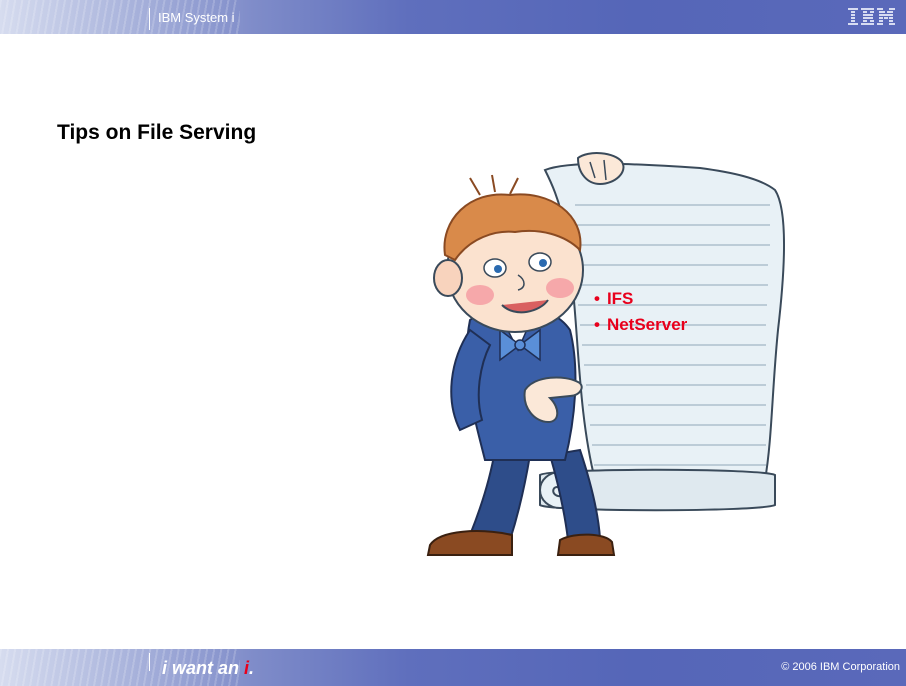  I want to click on bullet-text: NetServer, so click(647, 324).